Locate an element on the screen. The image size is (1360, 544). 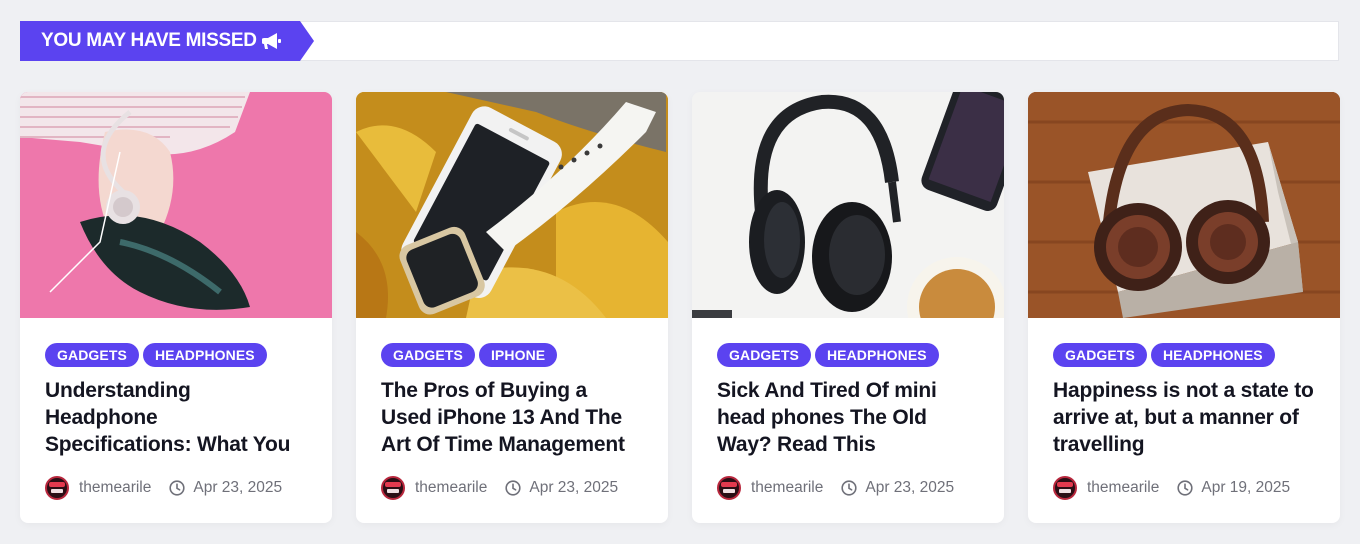
iphone-smartwatch-image is located at coordinates (512, 205).